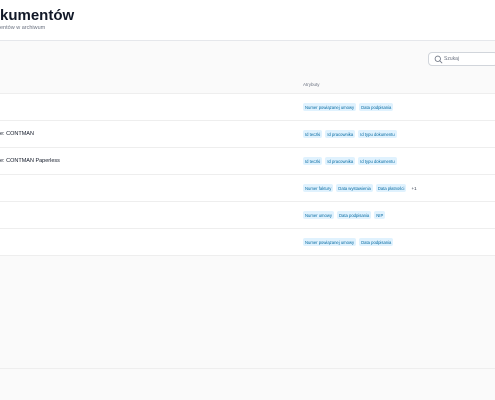  Describe the element at coordinates (469, 59) in the screenshot. I see `search-input` at that location.